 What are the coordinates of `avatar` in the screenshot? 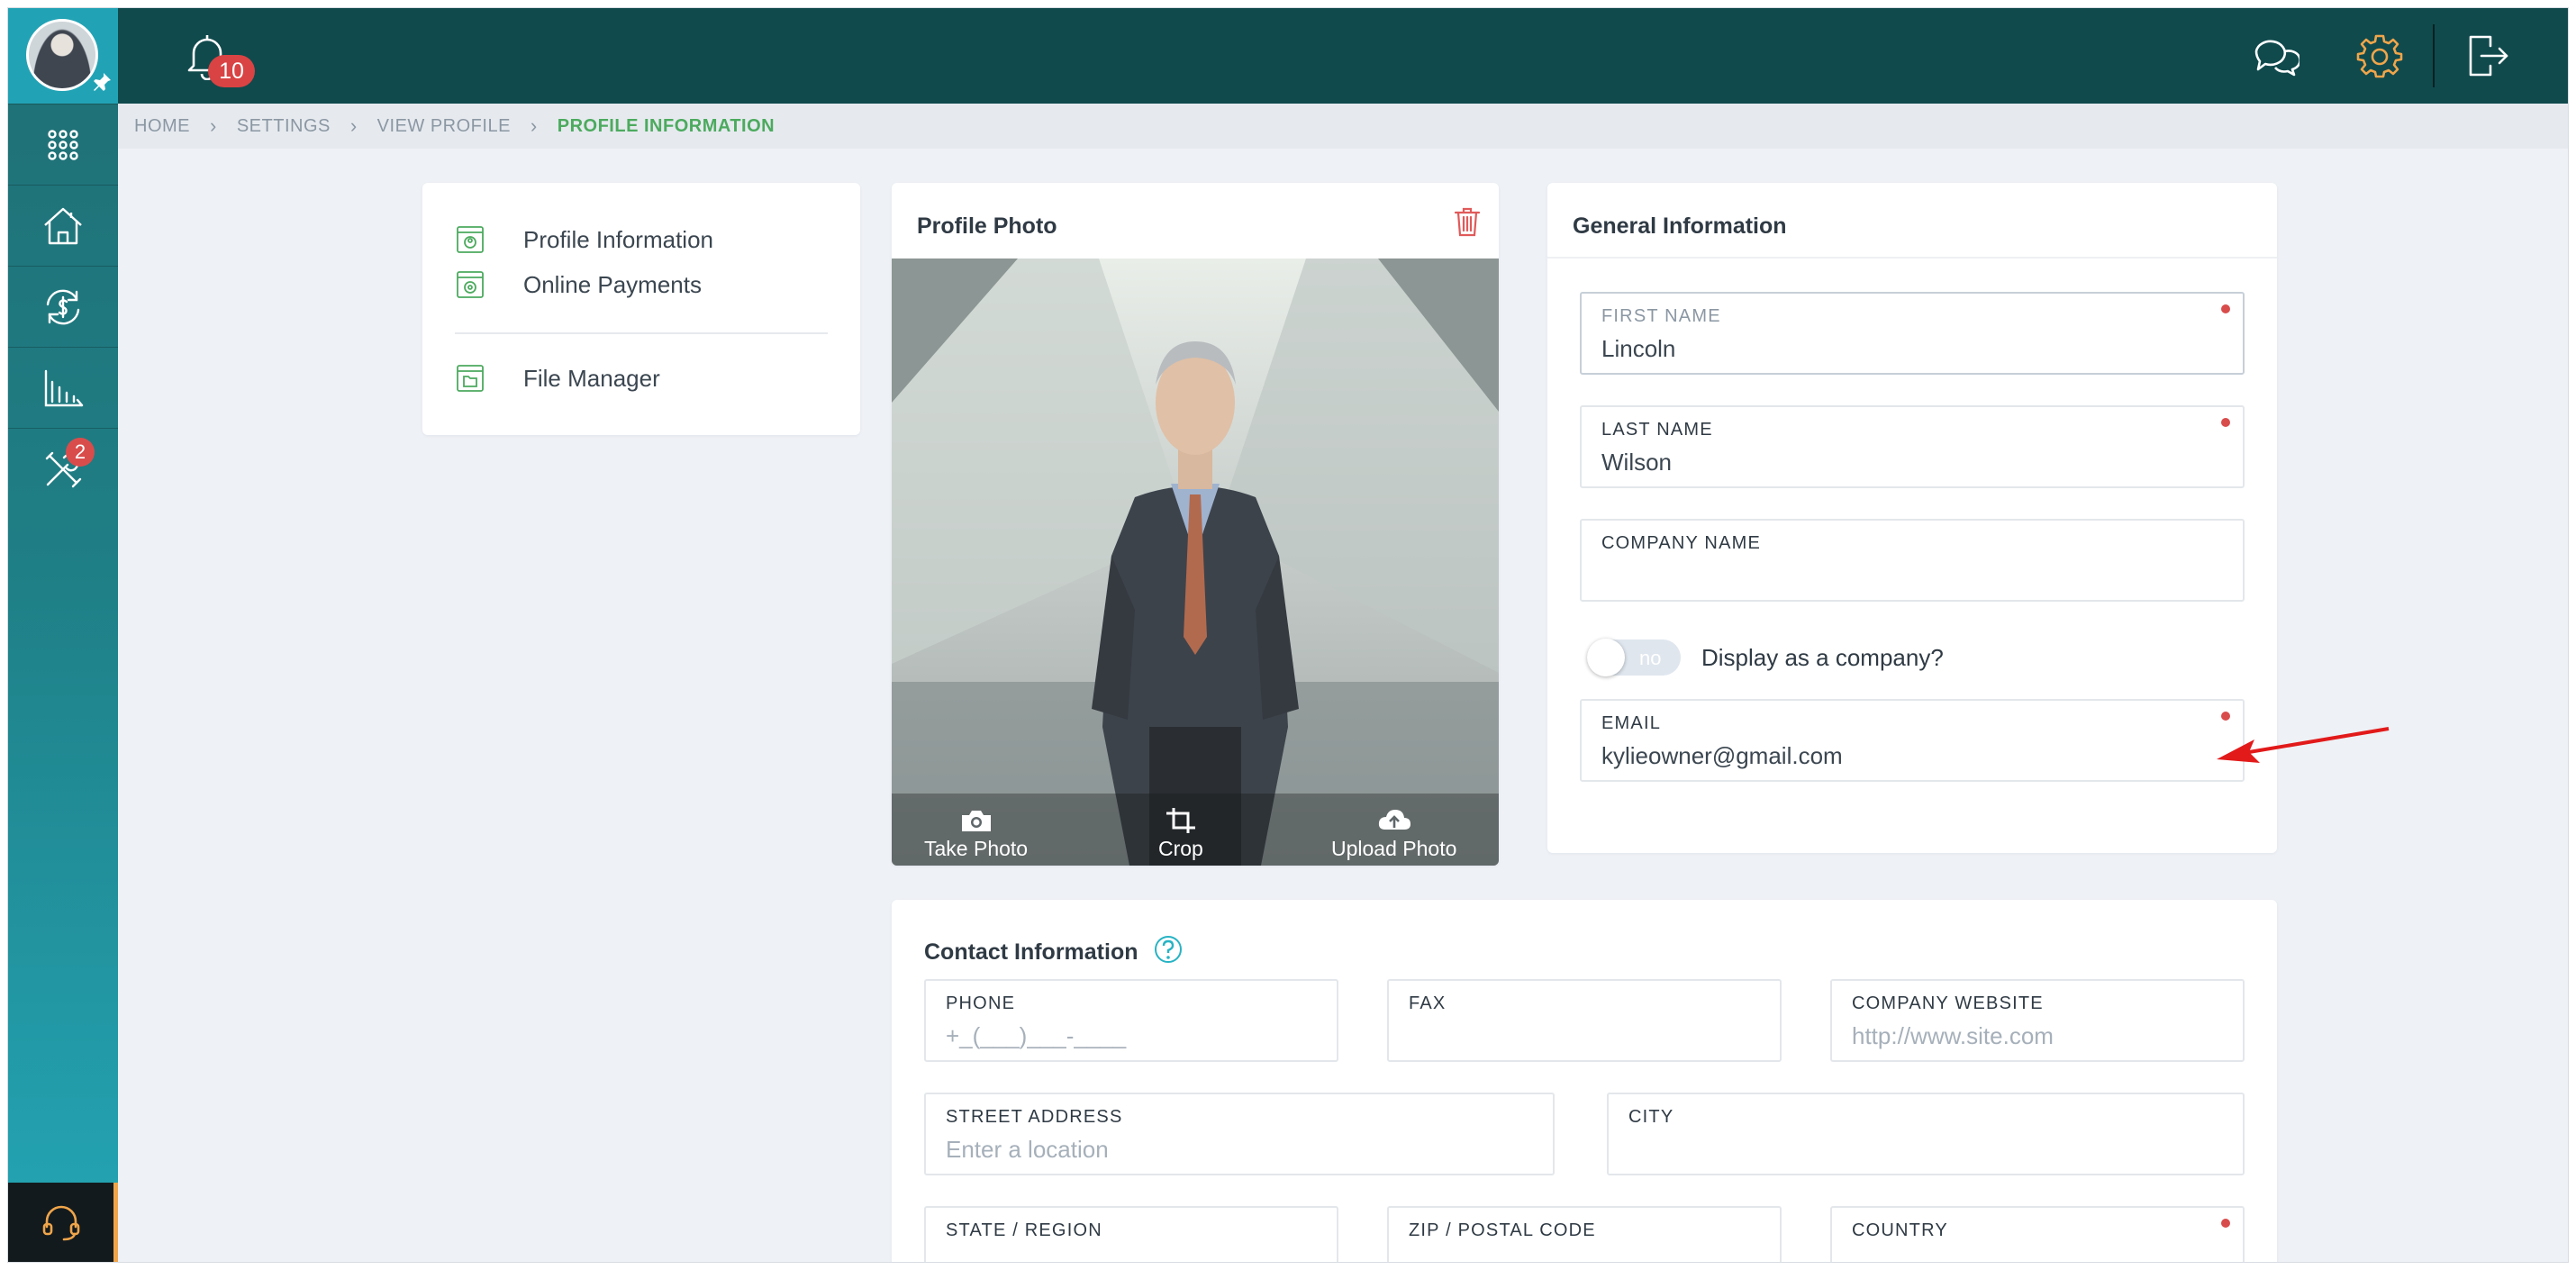 It's located at (62, 55).